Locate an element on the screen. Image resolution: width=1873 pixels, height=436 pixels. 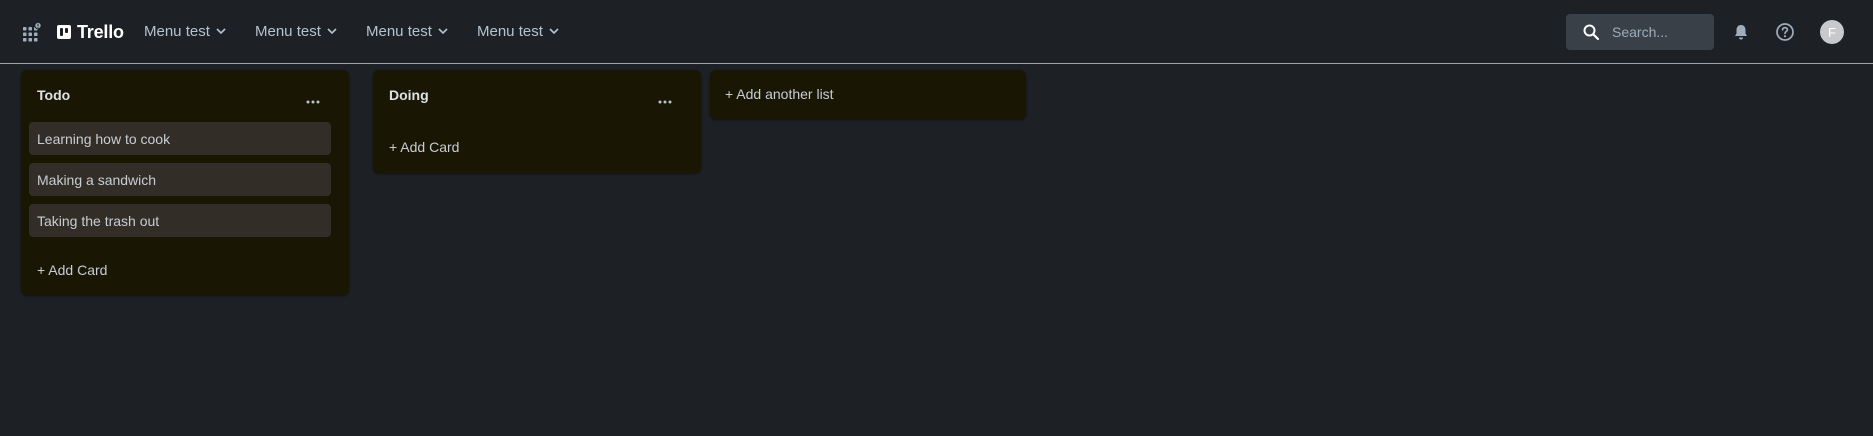
menu-dropdown-3: Menu test is located at coordinates (407, 31).